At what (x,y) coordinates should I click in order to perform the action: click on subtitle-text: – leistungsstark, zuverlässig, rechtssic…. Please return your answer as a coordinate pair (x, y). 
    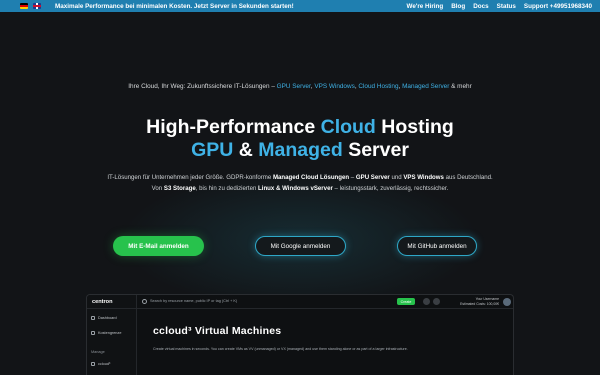
    Looking at the image, I should click on (390, 188).